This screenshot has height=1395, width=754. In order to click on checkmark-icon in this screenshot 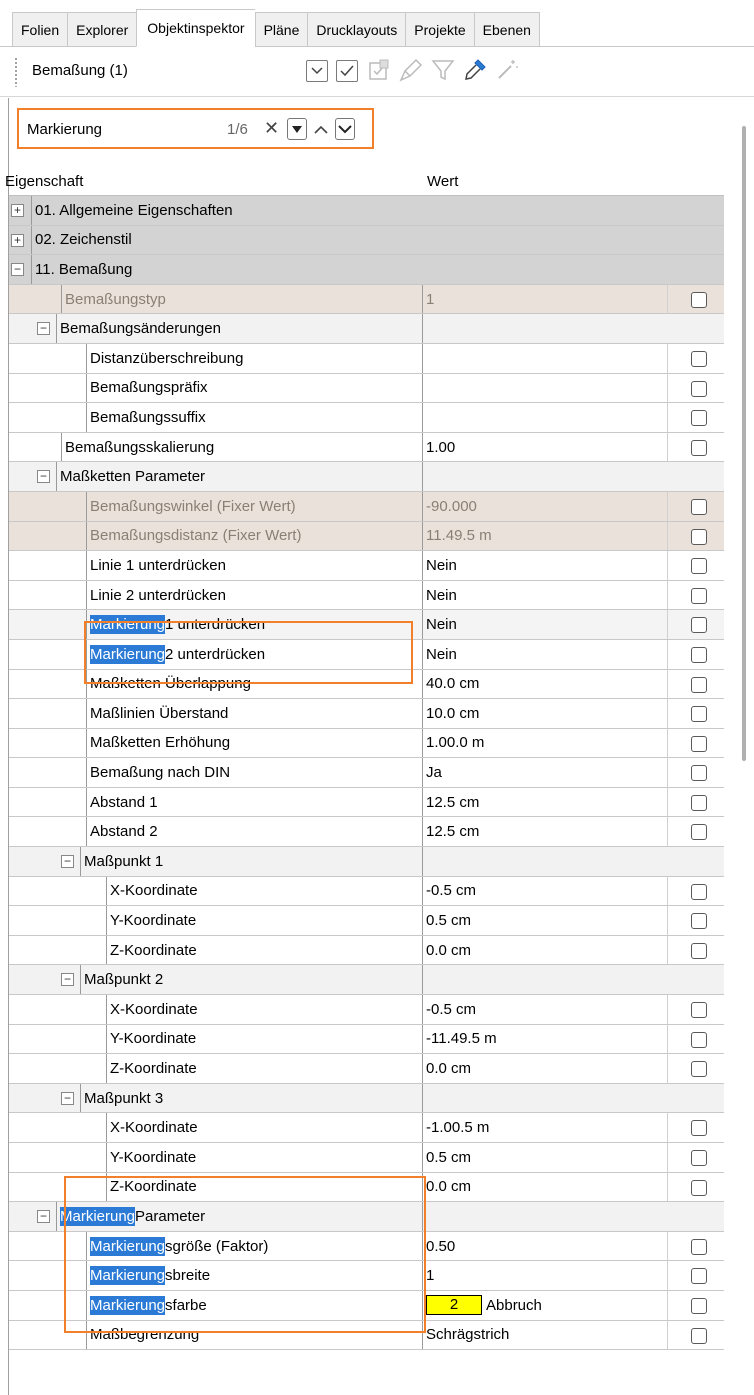, I will do `click(347, 71)`.